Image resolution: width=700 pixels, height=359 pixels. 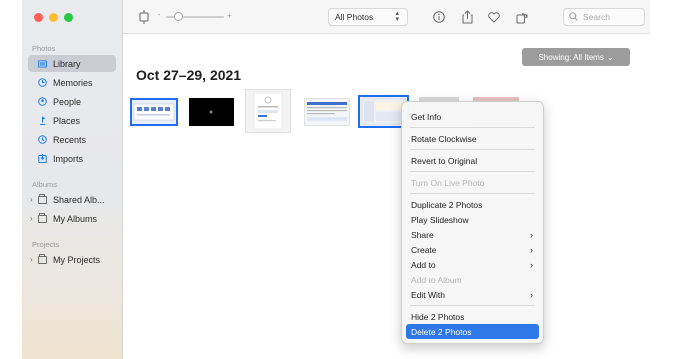 I want to click on menu-item-label: Play Slideshow, so click(x=440, y=219).